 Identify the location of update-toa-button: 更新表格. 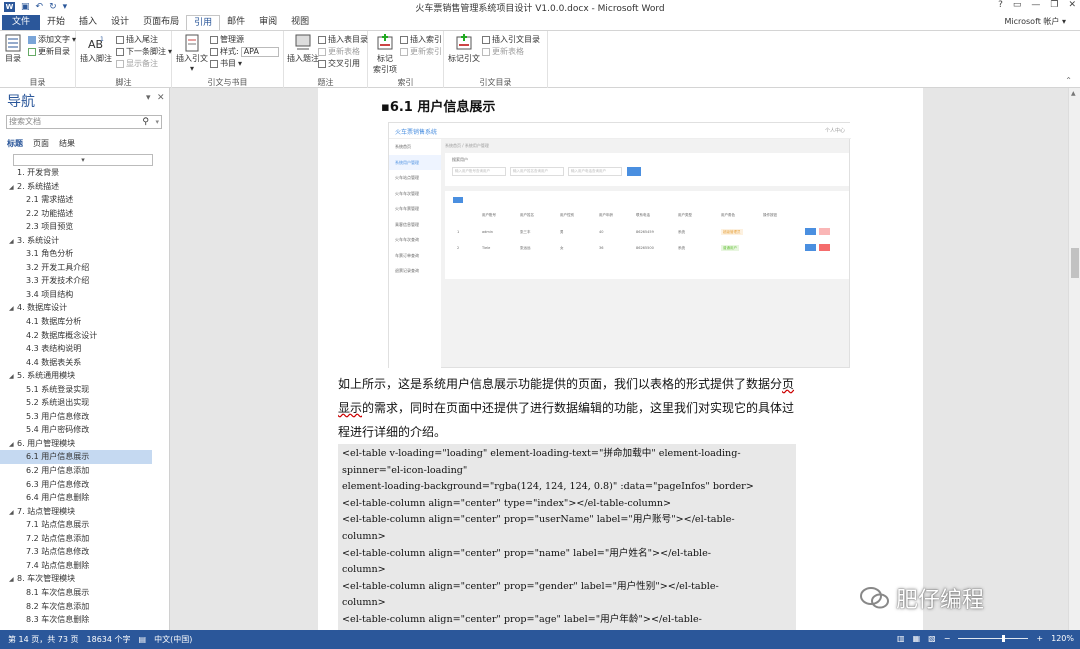
(503, 51).